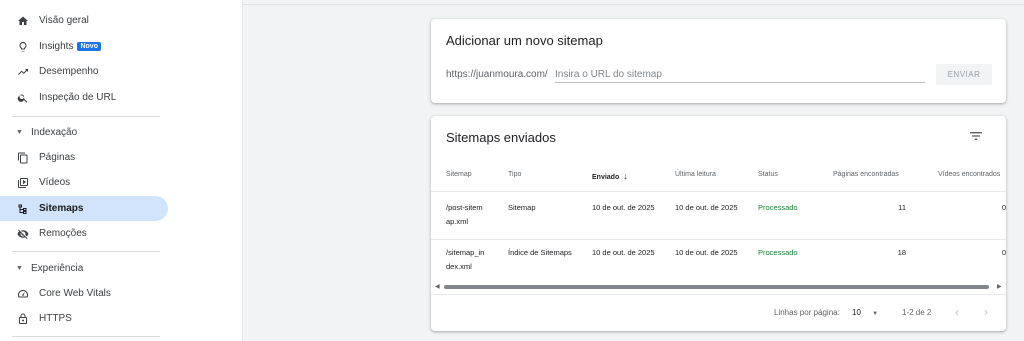  What do you see at coordinates (55, 182) in the screenshot?
I see `sidebar-item-label: Vídeos` at bounding box center [55, 182].